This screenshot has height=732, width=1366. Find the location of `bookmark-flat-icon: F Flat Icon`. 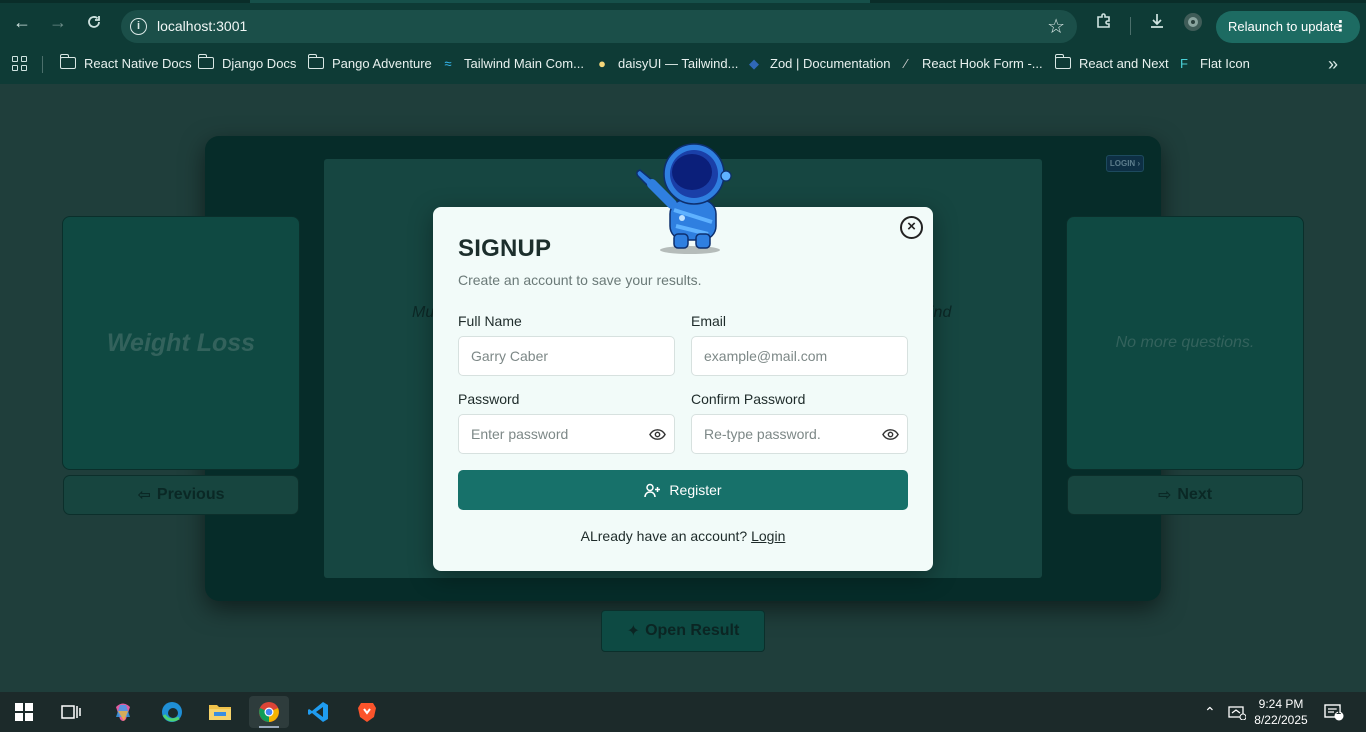

bookmark-flat-icon: F Flat Icon is located at coordinates (1213, 65).